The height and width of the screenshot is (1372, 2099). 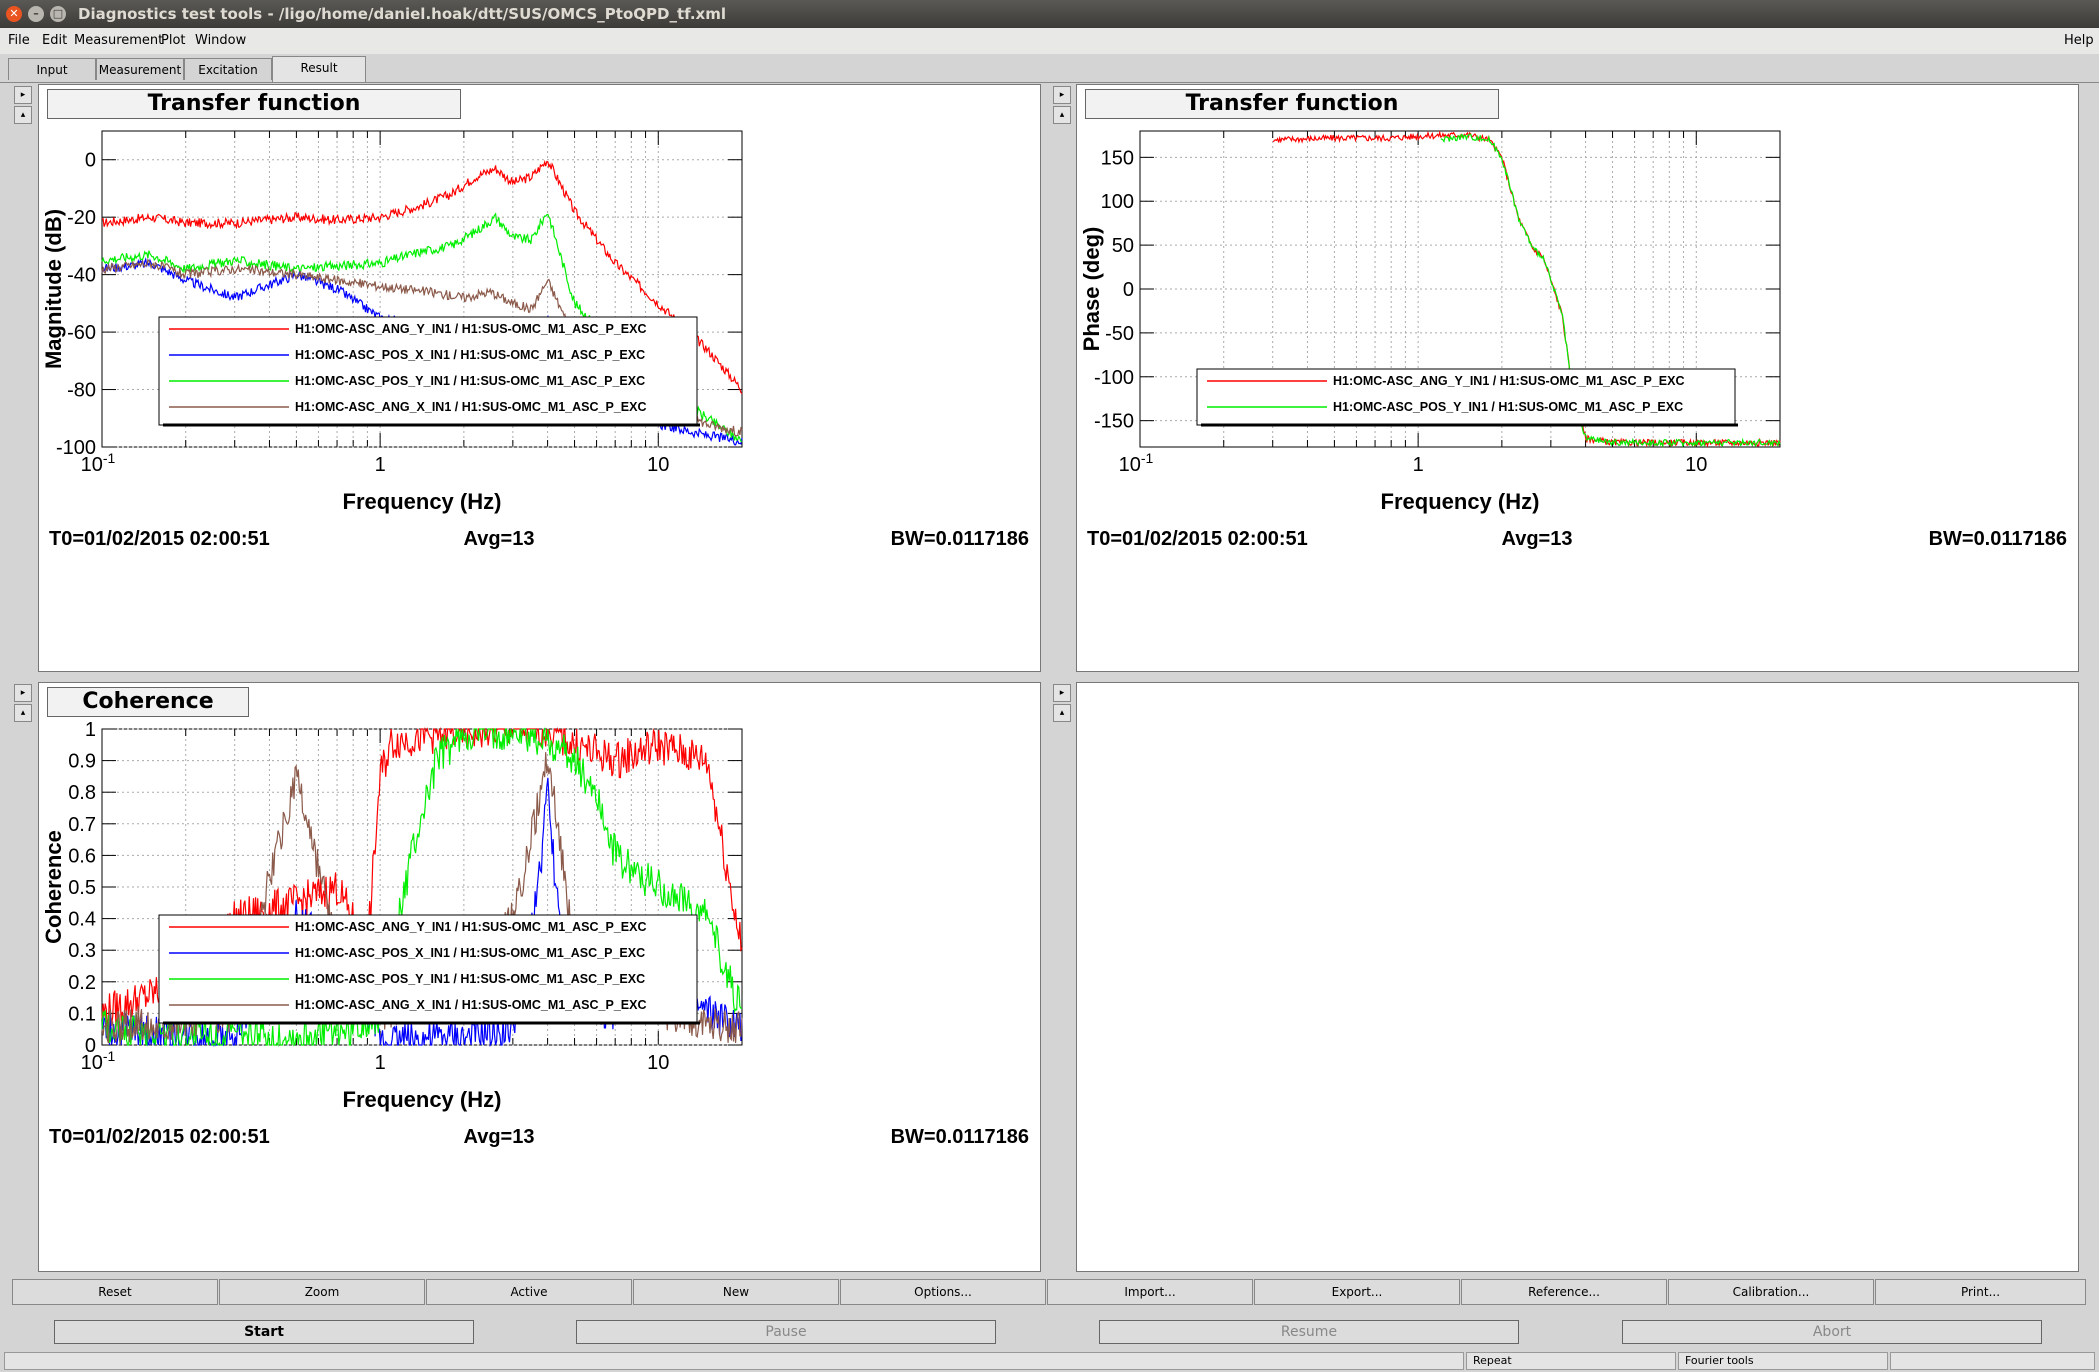 What do you see at coordinates (220, 41) in the screenshot?
I see `menu-window: Window` at bounding box center [220, 41].